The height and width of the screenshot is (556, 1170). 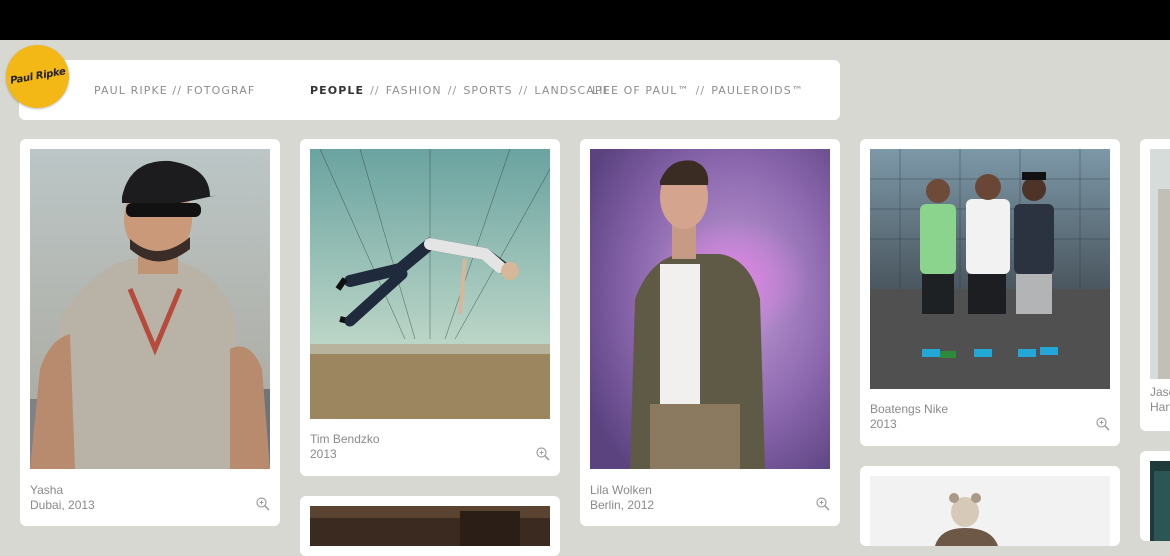 What do you see at coordinates (414, 90) in the screenshot?
I see `nav-fashion: FASHION` at bounding box center [414, 90].